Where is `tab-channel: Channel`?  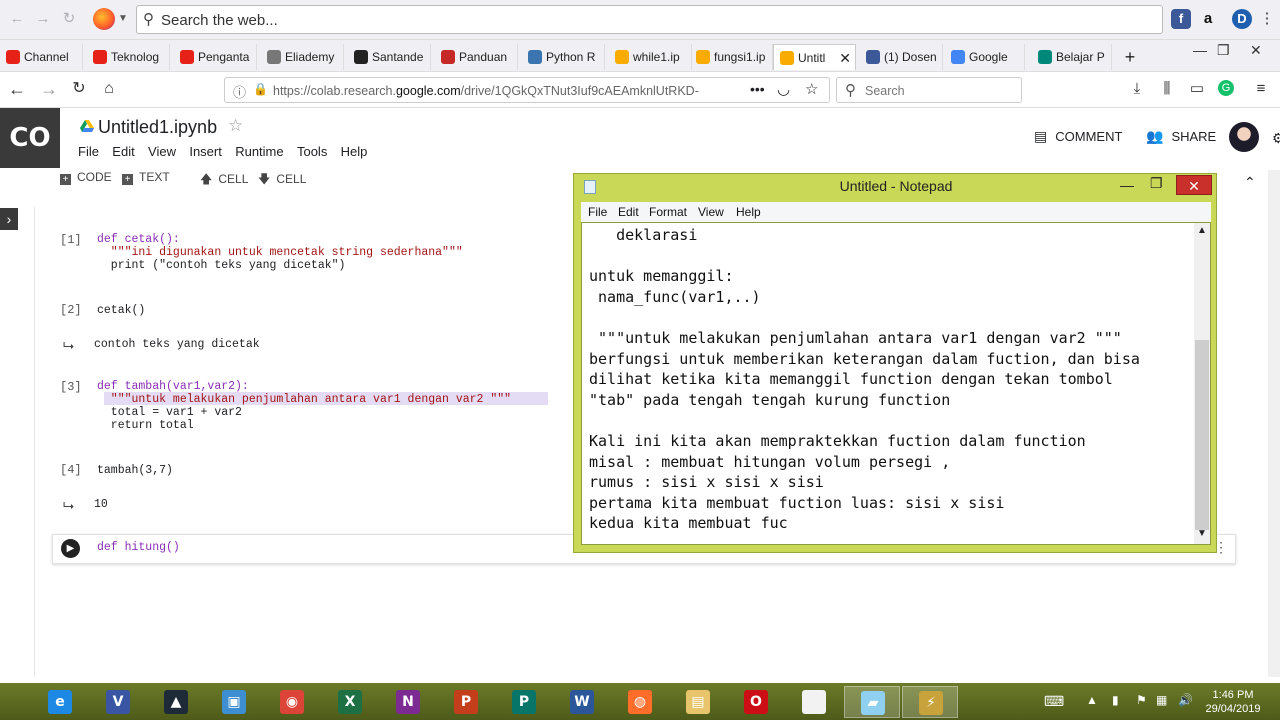 tab-channel: Channel is located at coordinates (41, 57).